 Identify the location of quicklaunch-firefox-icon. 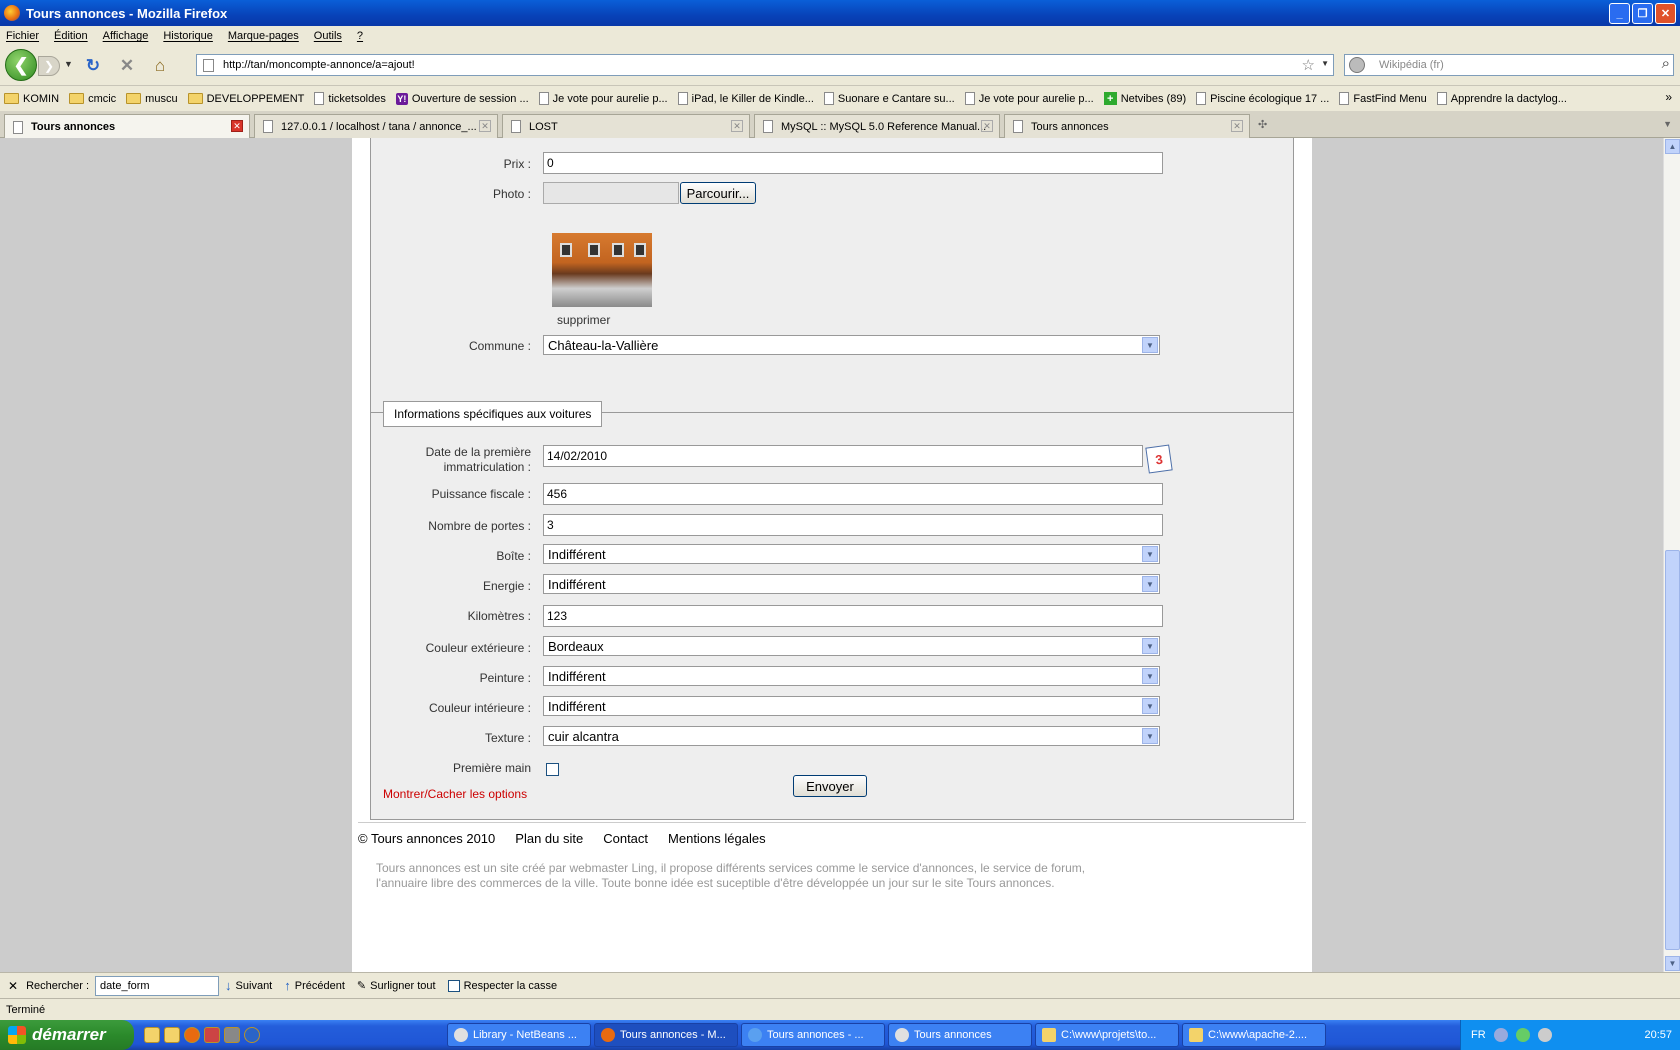
(192, 1035).